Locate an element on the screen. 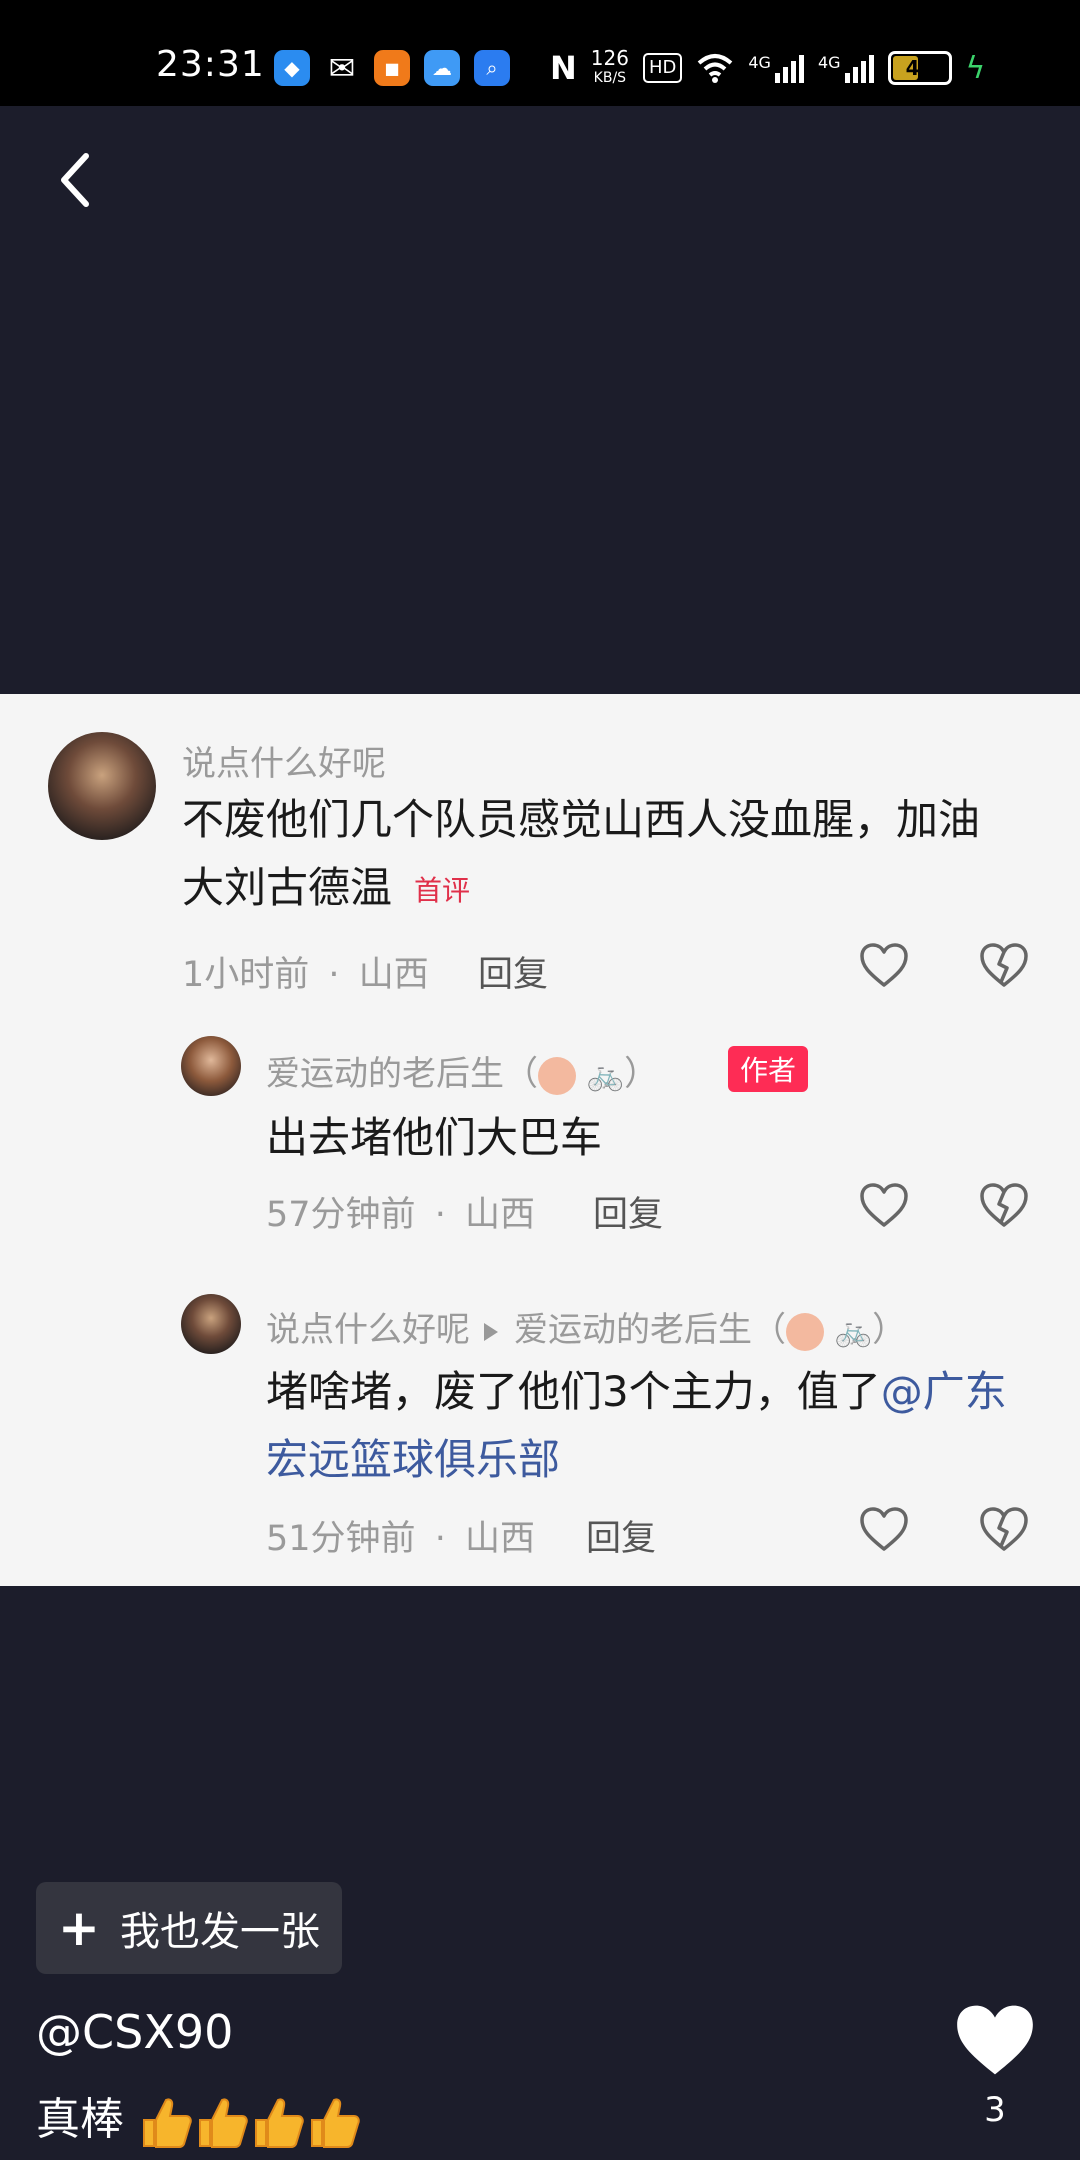 The image size is (1080, 2160). comment-time: 1小时前 is located at coordinates (246, 975).